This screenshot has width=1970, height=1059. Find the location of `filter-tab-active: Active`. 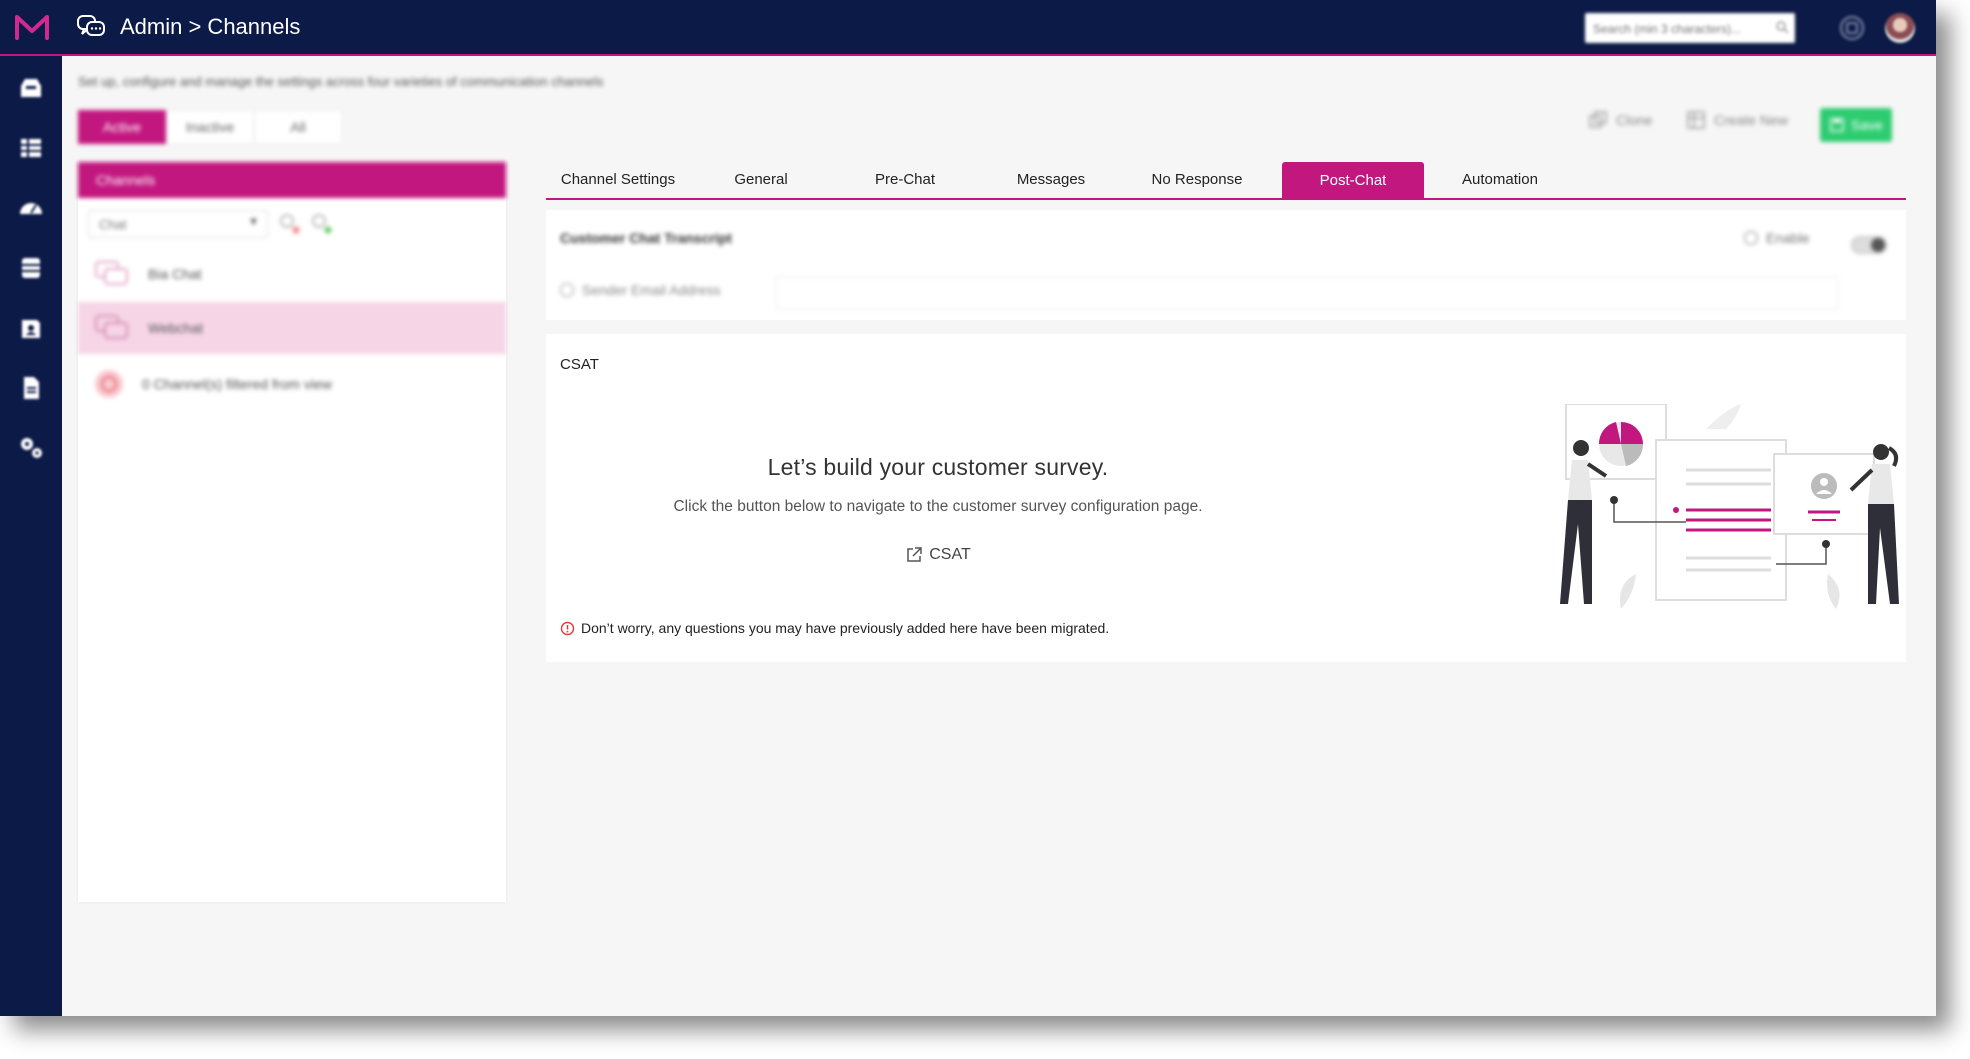

filter-tab-active: Active is located at coordinates (122, 127).